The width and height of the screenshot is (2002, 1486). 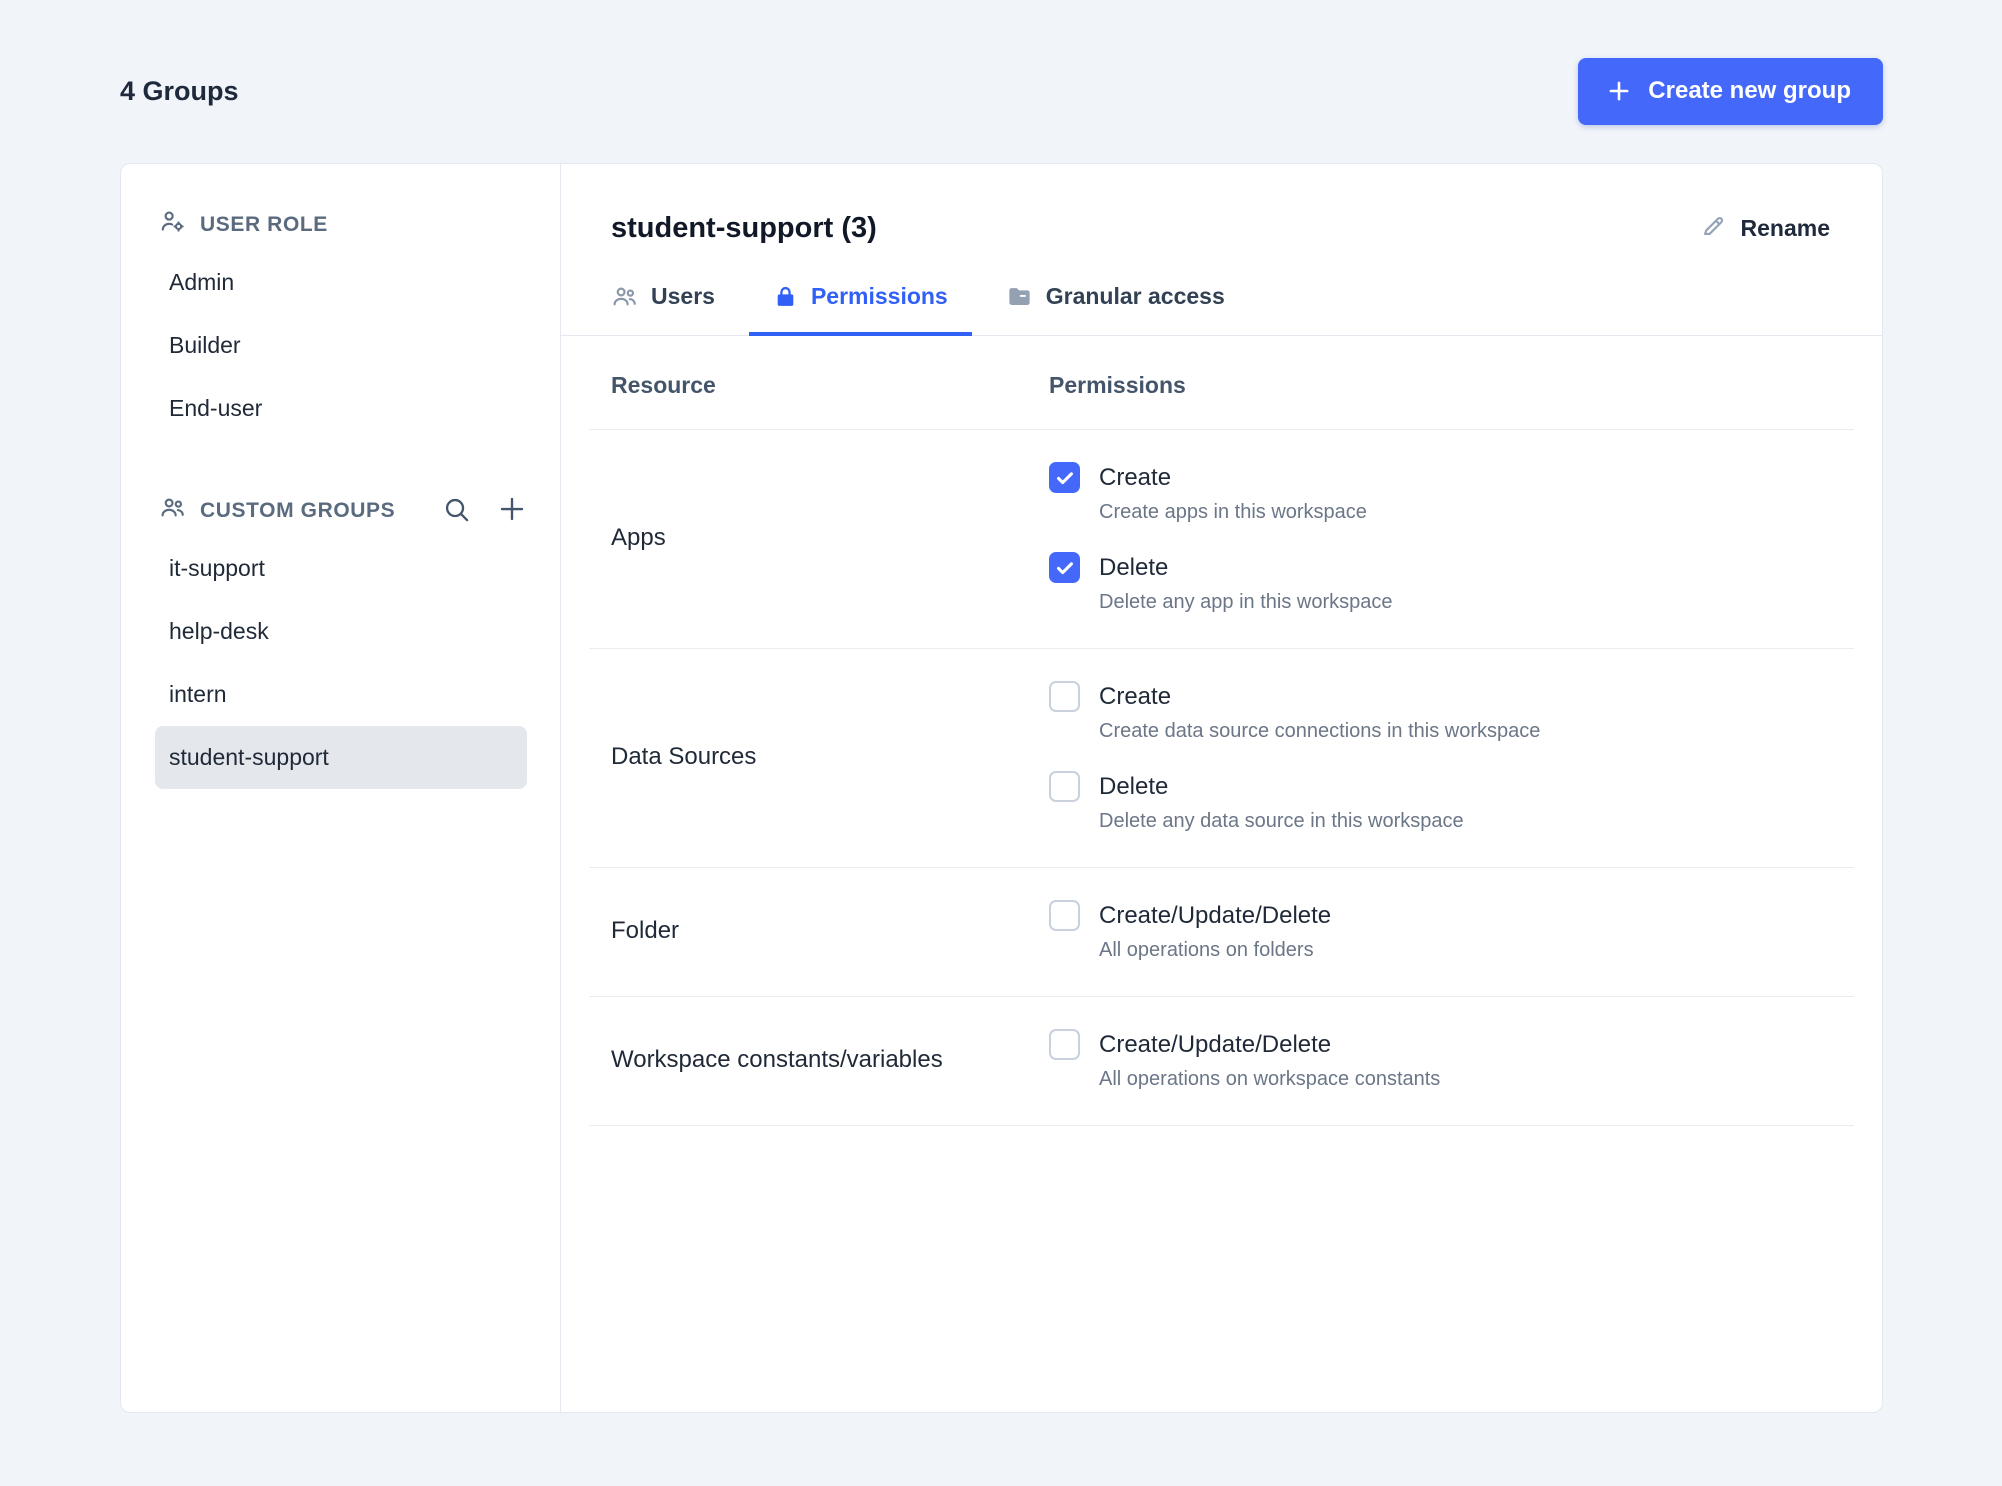 I want to click on sidebar-item-builder: Builder, so click(x=341, y=345).